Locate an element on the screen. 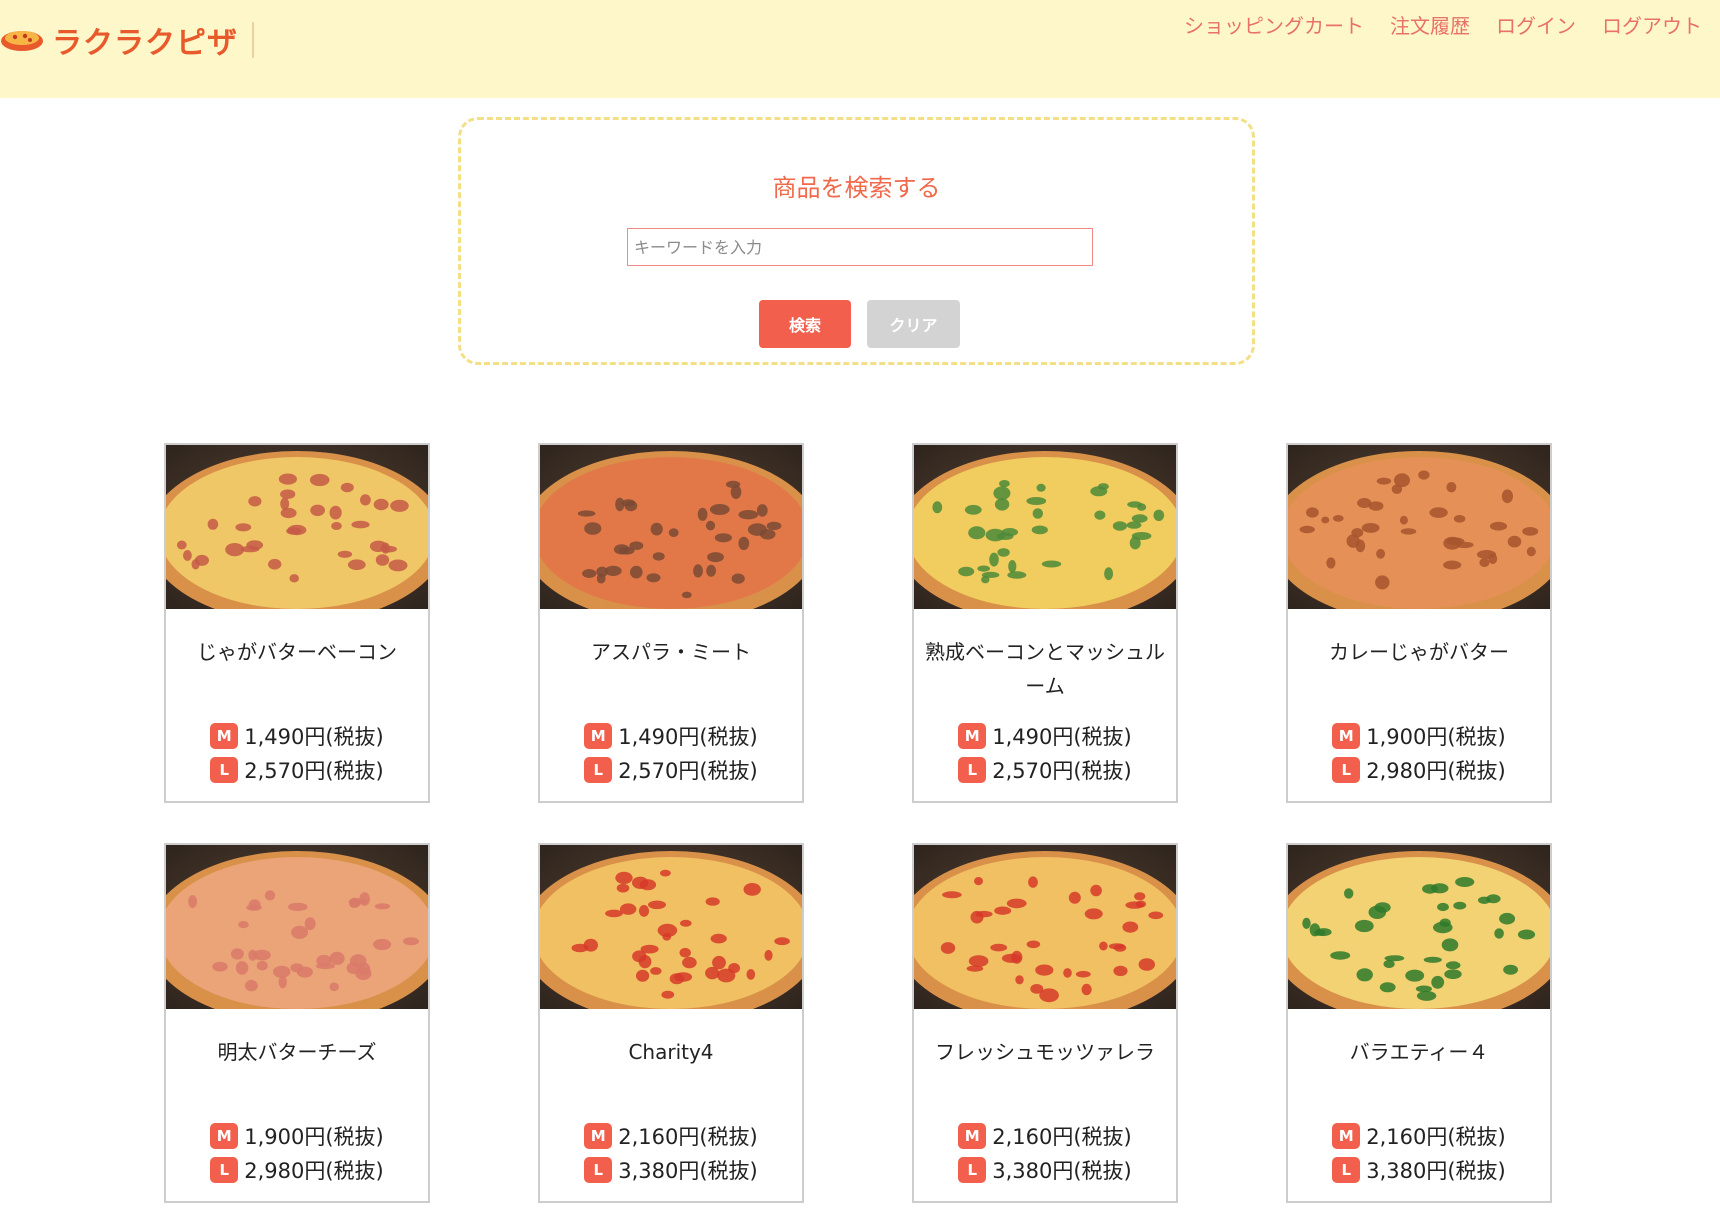  product-card: バラエティー４ M 2,160円(税抜) L 3,380円(税抜) is located at coordinates (1419, 1023).